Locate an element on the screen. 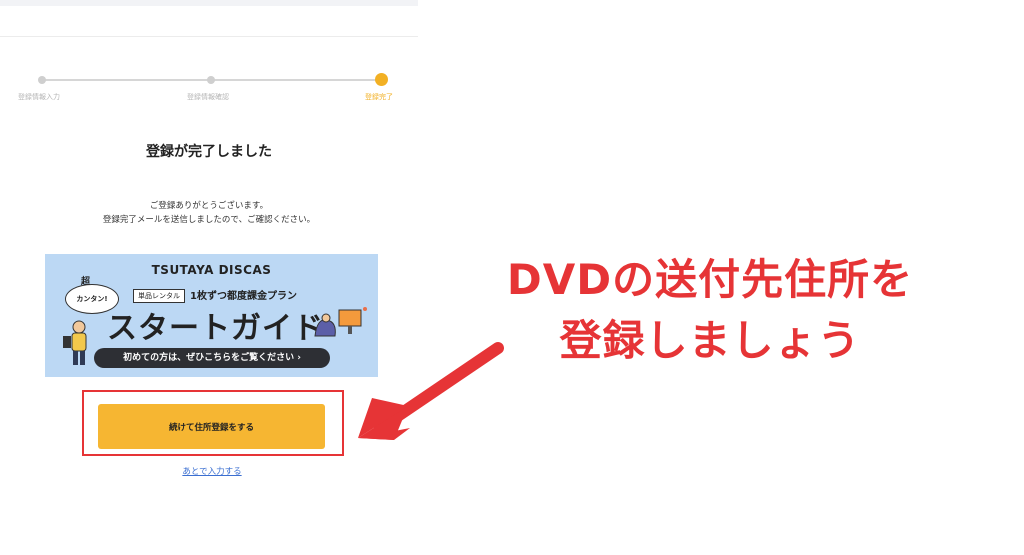 This screenshot has height=555, width=1024. email-sent-message: 登録完了メールを送信しましたので、ご確認ください。 is located at coordinates (209, 220).